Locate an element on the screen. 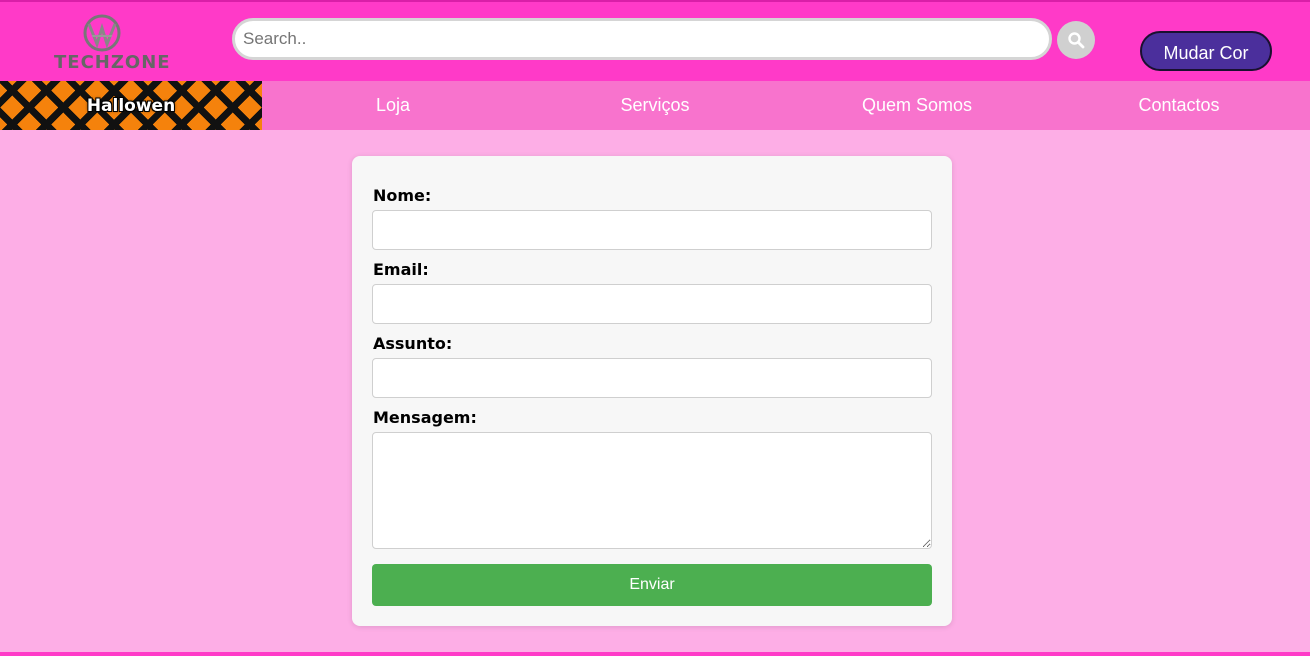 The image size is (1310, 656). email-label: Email: is located at coordinates (401, 269).